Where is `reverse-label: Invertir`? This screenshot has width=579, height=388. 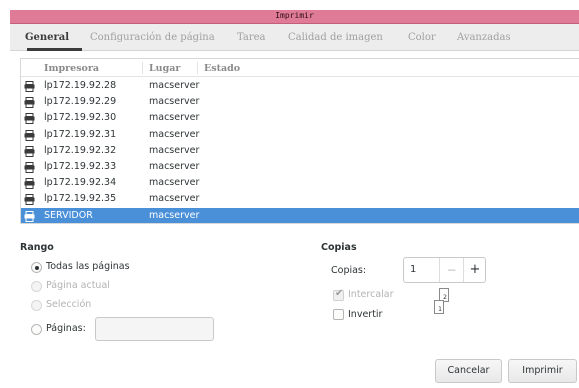 reverse-label: Invertir is located at coordinates (365, 314).